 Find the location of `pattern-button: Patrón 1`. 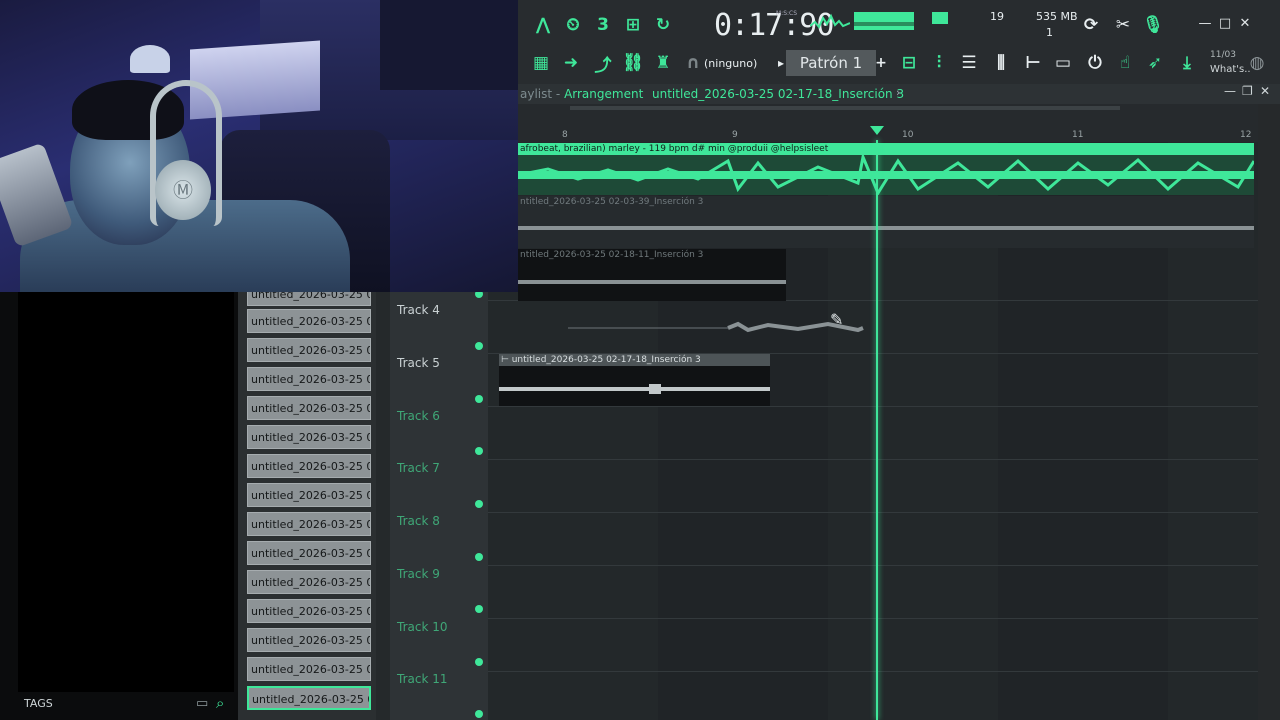

pattern-button: Patrón 1 is located at coordinates (831, 63).